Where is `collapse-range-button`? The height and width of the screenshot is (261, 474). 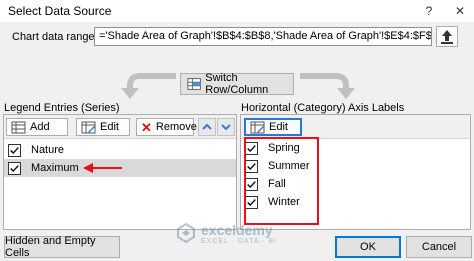
collapse-range-button is located at coordinates (447, 36).